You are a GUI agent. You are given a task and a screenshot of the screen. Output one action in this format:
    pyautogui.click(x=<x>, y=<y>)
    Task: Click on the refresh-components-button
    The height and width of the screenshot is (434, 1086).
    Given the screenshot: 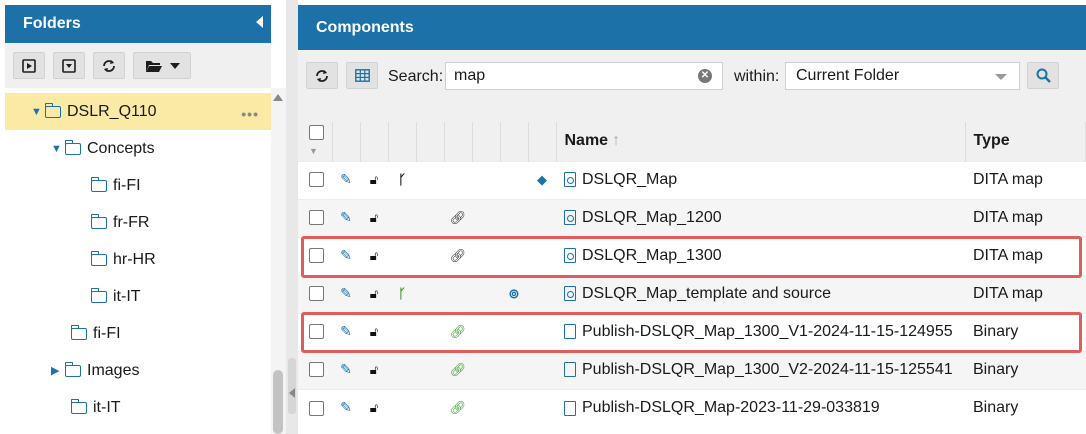 What is the action you would take?
    pyautogui.click(x=322, y=75)
    